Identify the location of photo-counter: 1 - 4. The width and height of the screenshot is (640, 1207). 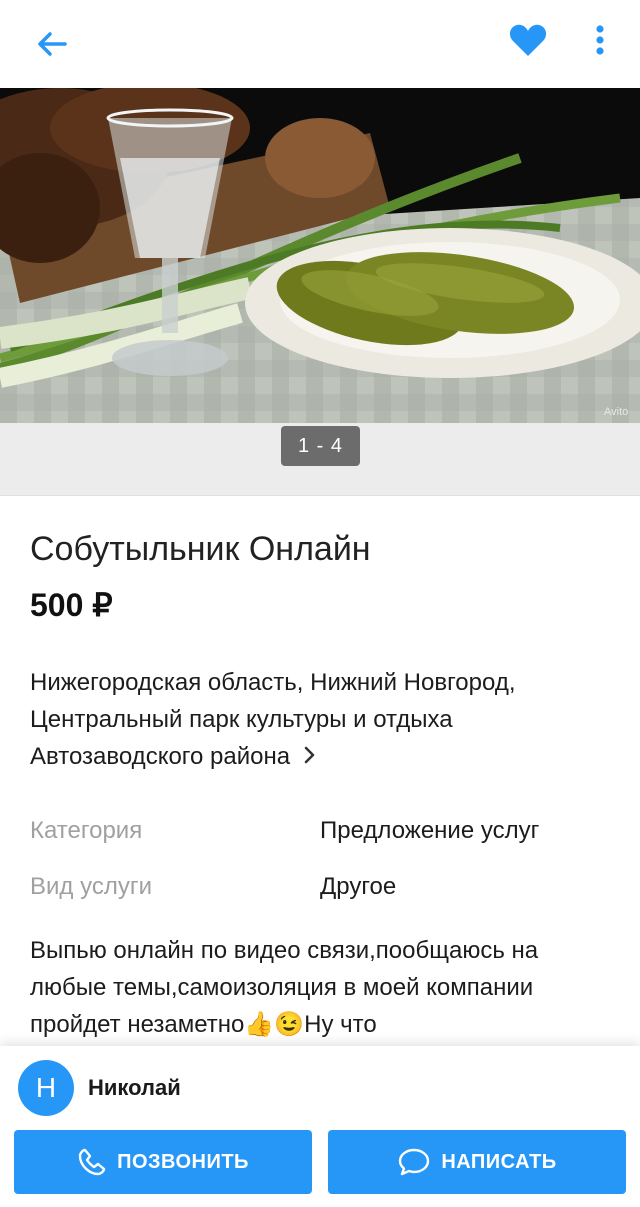
(320, 446).